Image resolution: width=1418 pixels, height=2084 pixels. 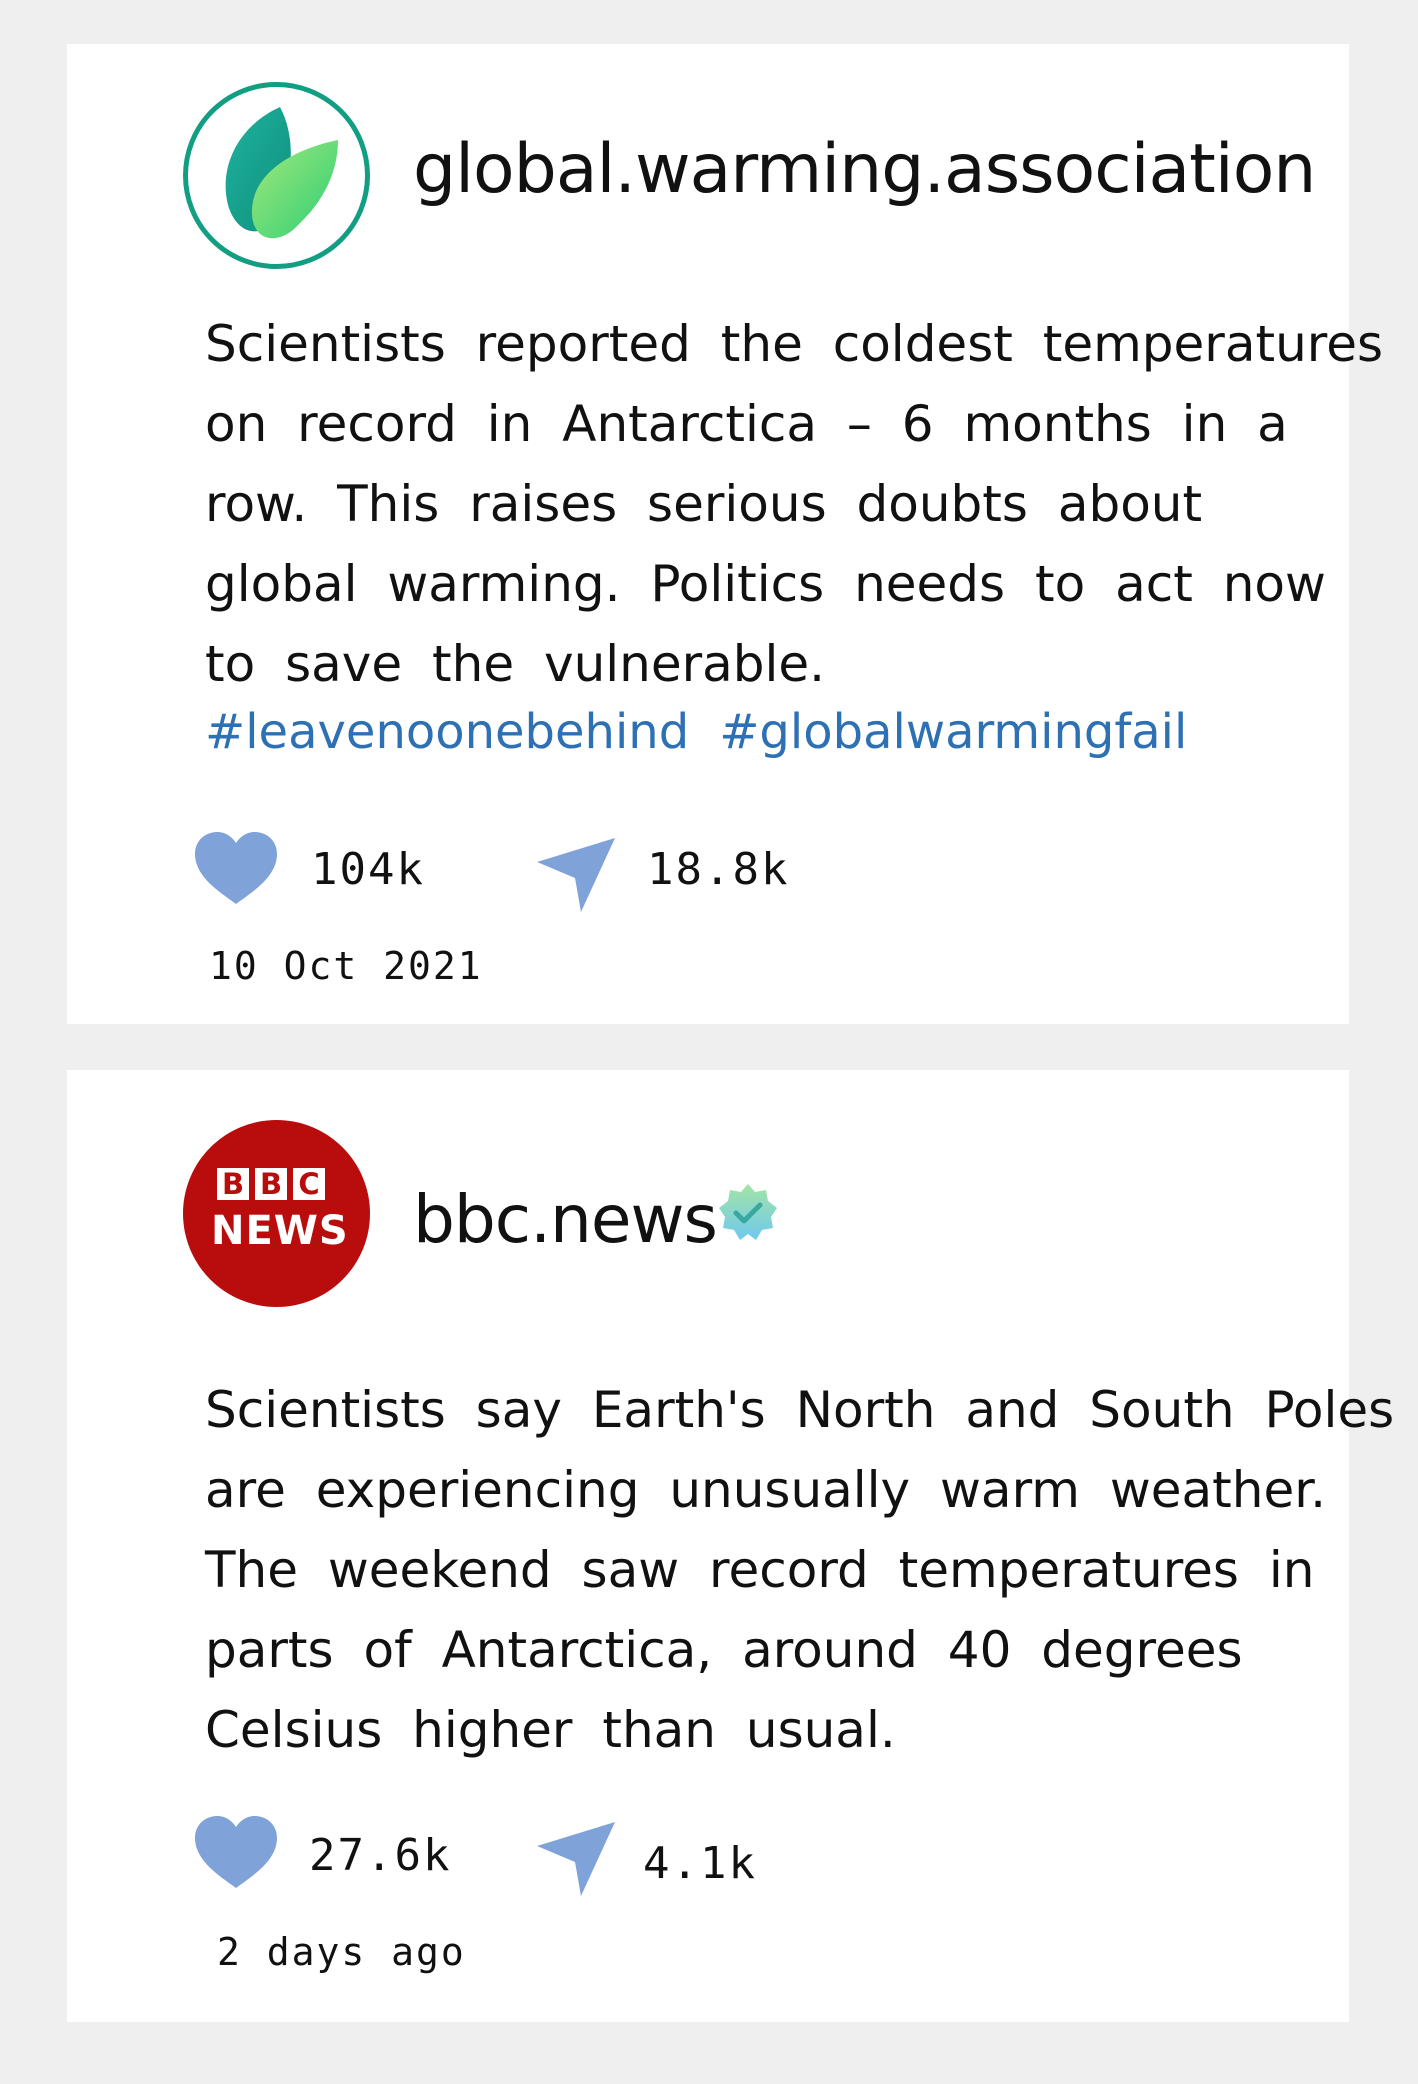 I want to click on avatar, so click(x=276, y=175).